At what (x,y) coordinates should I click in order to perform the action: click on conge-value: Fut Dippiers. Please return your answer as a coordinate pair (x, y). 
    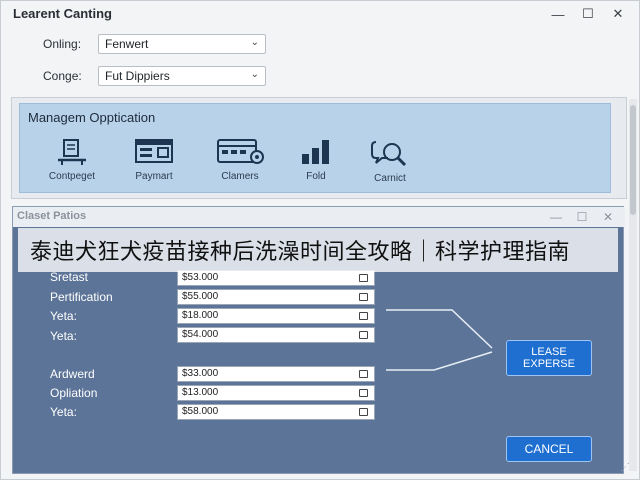
    Looking at the image, I should click on (137, 76).